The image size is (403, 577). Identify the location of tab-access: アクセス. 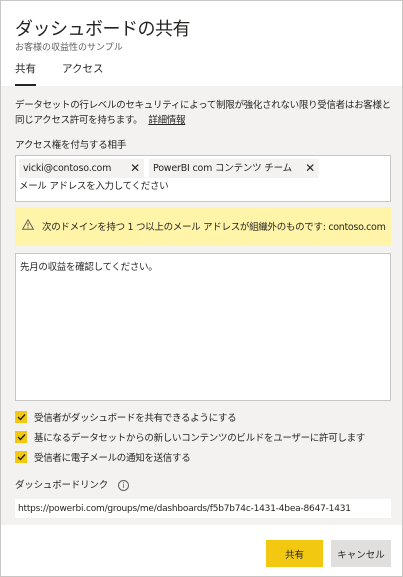
(82, 73).